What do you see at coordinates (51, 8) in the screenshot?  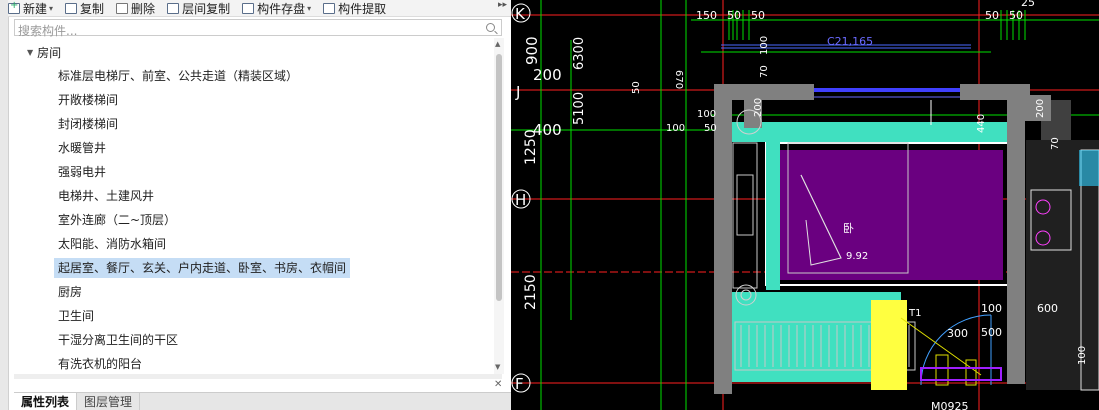 I see `new-dropdown-icon: ▾` at bounding box center [51, 8].